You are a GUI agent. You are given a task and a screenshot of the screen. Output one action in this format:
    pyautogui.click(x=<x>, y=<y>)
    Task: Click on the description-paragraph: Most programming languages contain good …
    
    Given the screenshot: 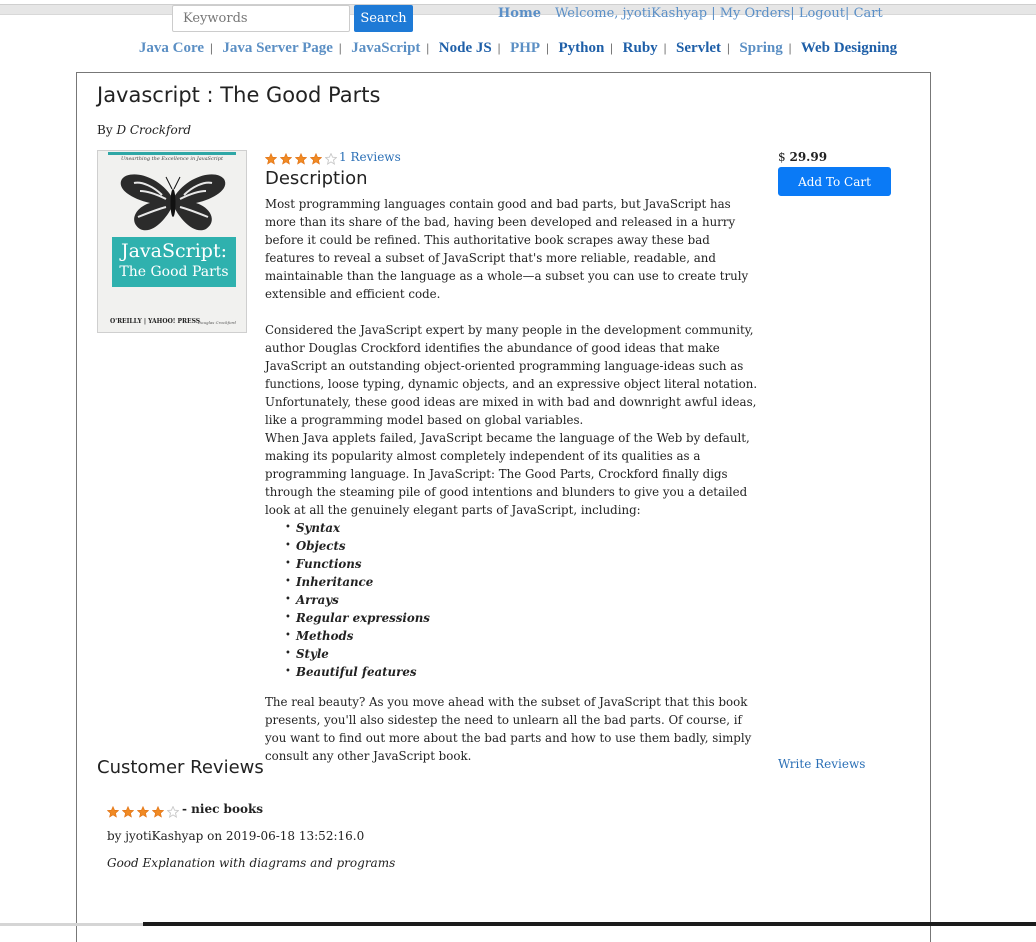 What is the action you would take?
    pyautogui.click(x=507, y=249)
    